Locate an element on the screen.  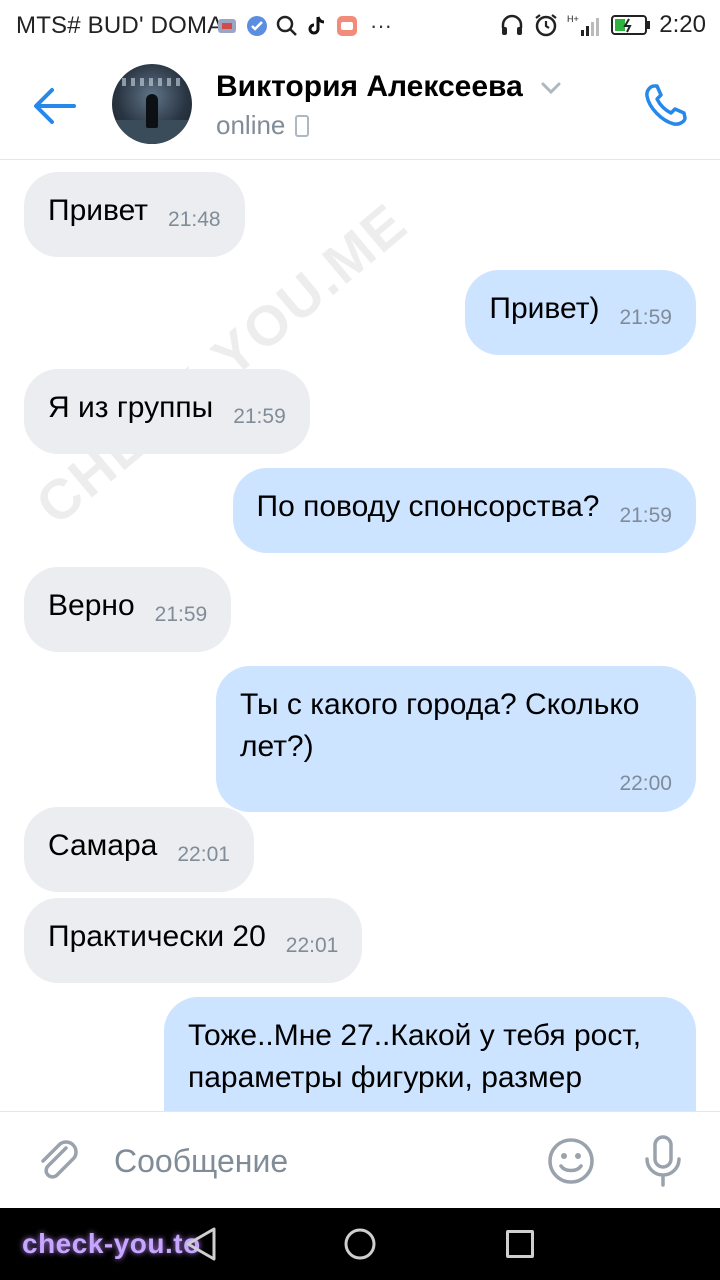
more-notifications-icon: ··· is located at coordinates (381, 25).